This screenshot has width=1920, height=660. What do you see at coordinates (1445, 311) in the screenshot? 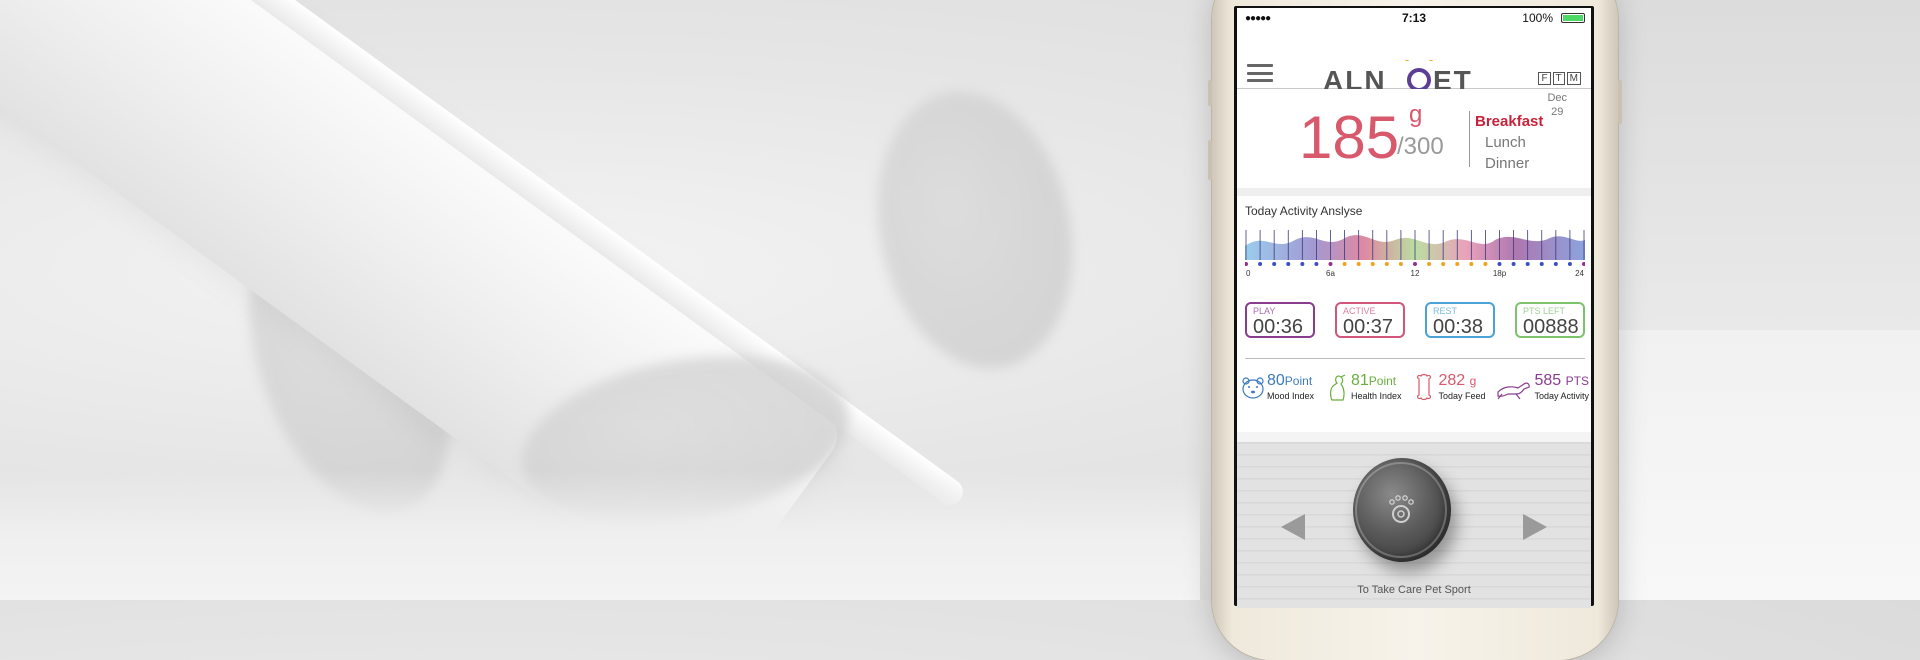
I see `stat-rest-label: REST` at bounding box center [1445, 311].